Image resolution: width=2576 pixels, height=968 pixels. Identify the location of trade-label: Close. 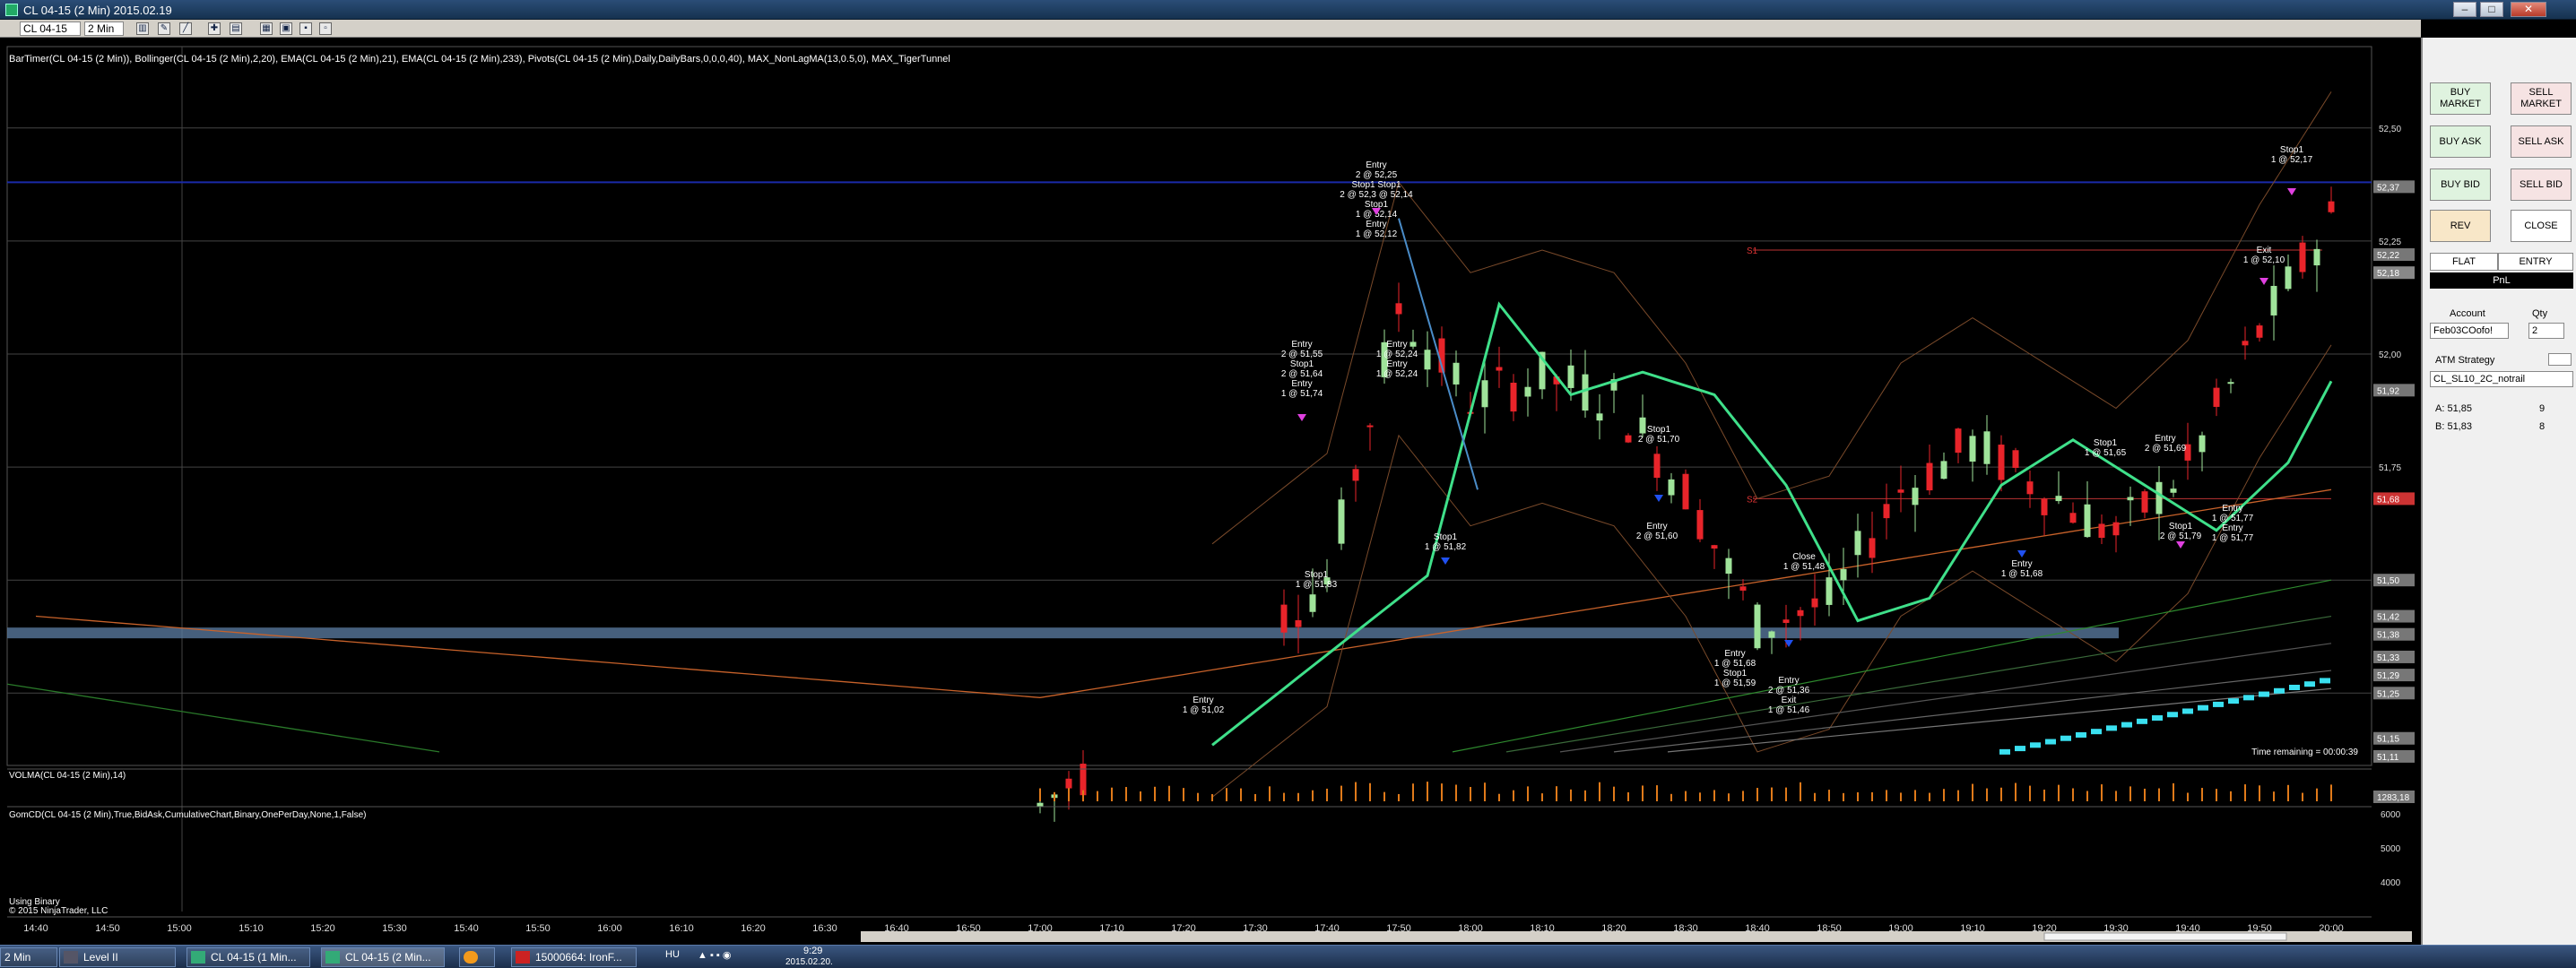
(1804, 557).